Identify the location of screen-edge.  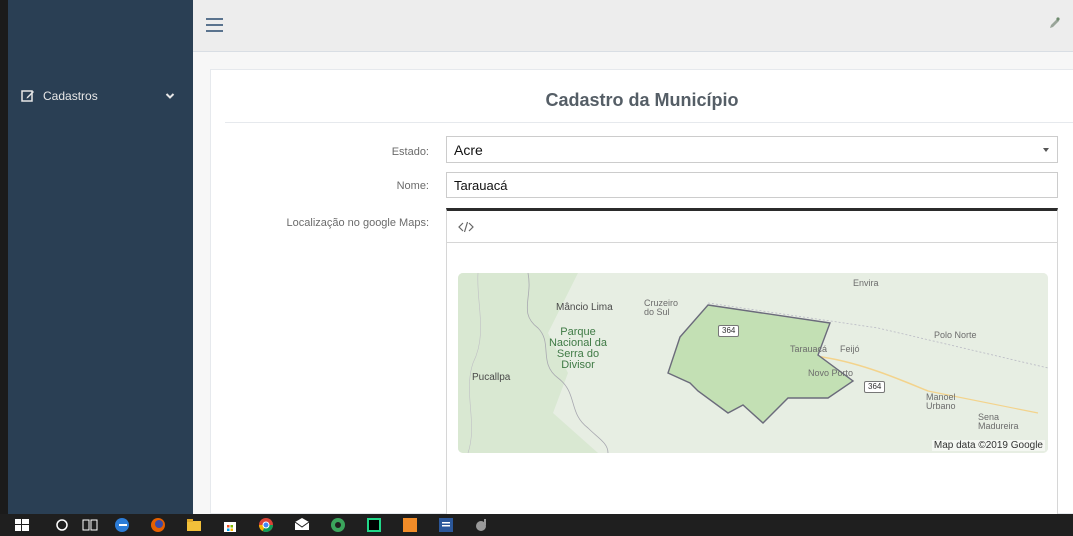
(4, 257).